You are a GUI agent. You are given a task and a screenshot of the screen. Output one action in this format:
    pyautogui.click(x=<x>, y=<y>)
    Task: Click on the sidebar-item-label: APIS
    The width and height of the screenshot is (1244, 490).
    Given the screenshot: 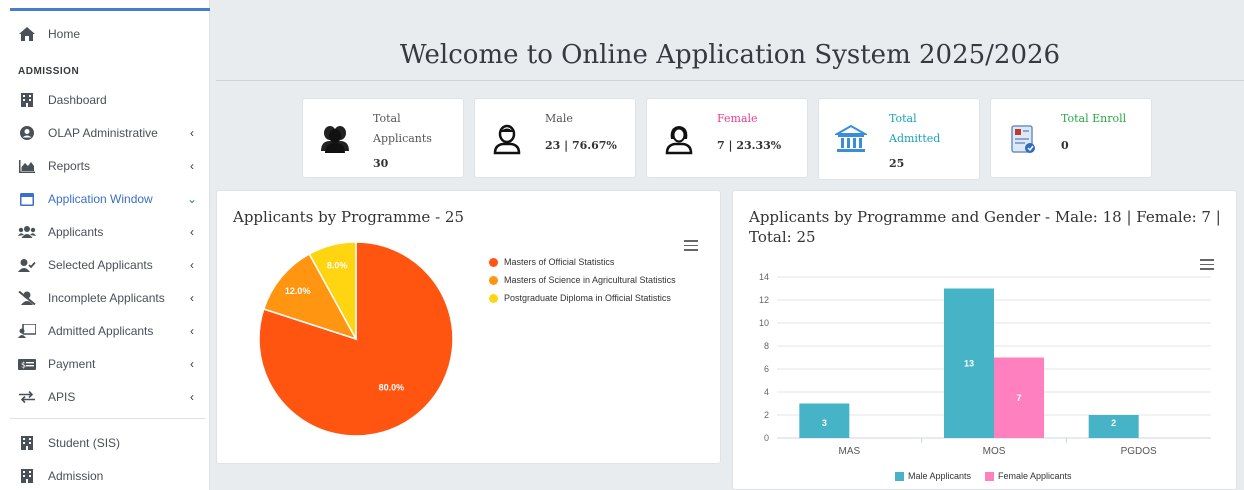 What is the action you would take?
    pyautogui.click(x=62, y=397)
    